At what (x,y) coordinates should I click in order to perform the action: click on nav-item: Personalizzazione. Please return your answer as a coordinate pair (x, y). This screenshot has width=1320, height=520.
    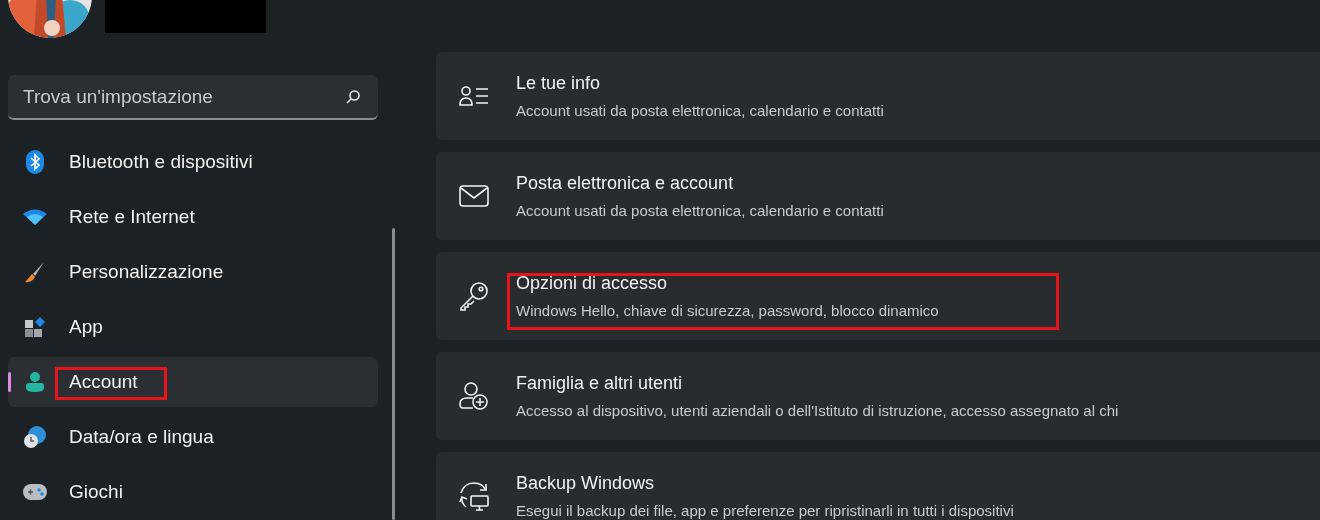
    Looking at the image, I should click on (193, 272).